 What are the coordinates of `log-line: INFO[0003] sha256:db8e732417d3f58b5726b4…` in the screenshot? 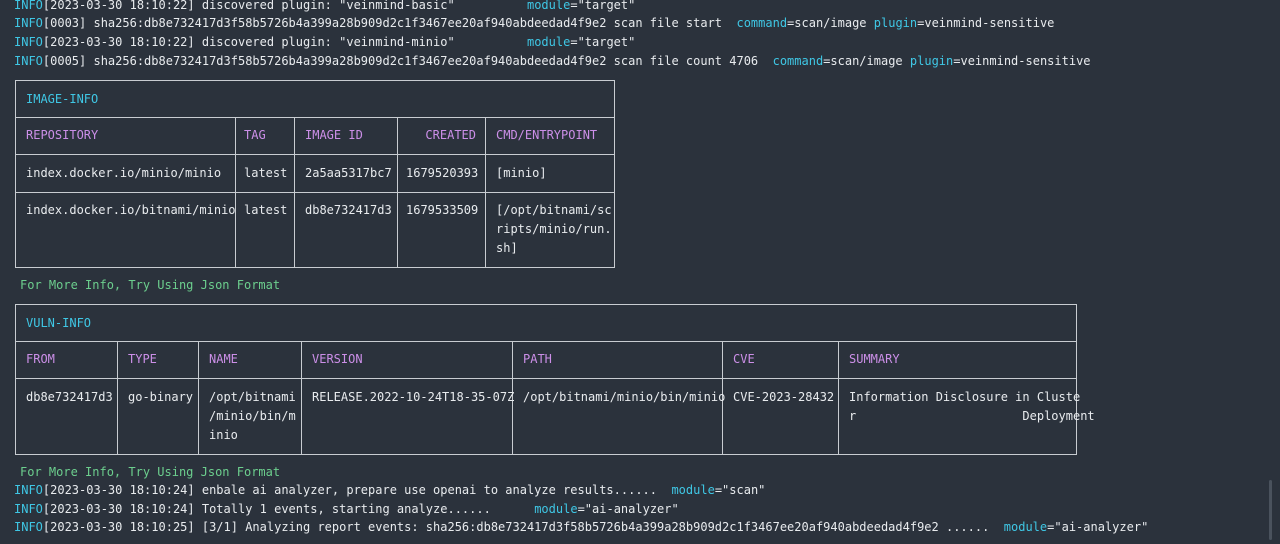 It's located at (534, 23).